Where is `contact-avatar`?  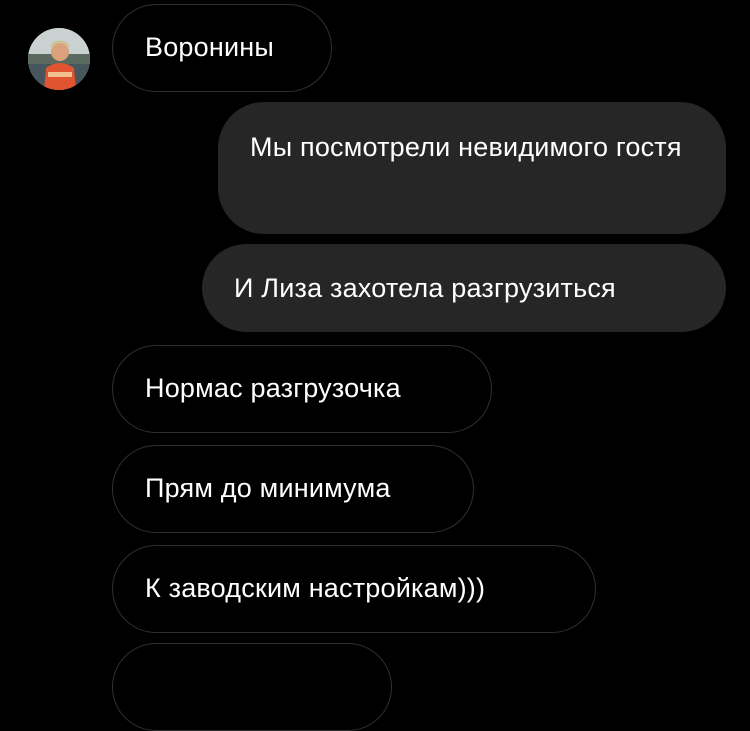 contact-avatar is located at coordinates (59, 59).